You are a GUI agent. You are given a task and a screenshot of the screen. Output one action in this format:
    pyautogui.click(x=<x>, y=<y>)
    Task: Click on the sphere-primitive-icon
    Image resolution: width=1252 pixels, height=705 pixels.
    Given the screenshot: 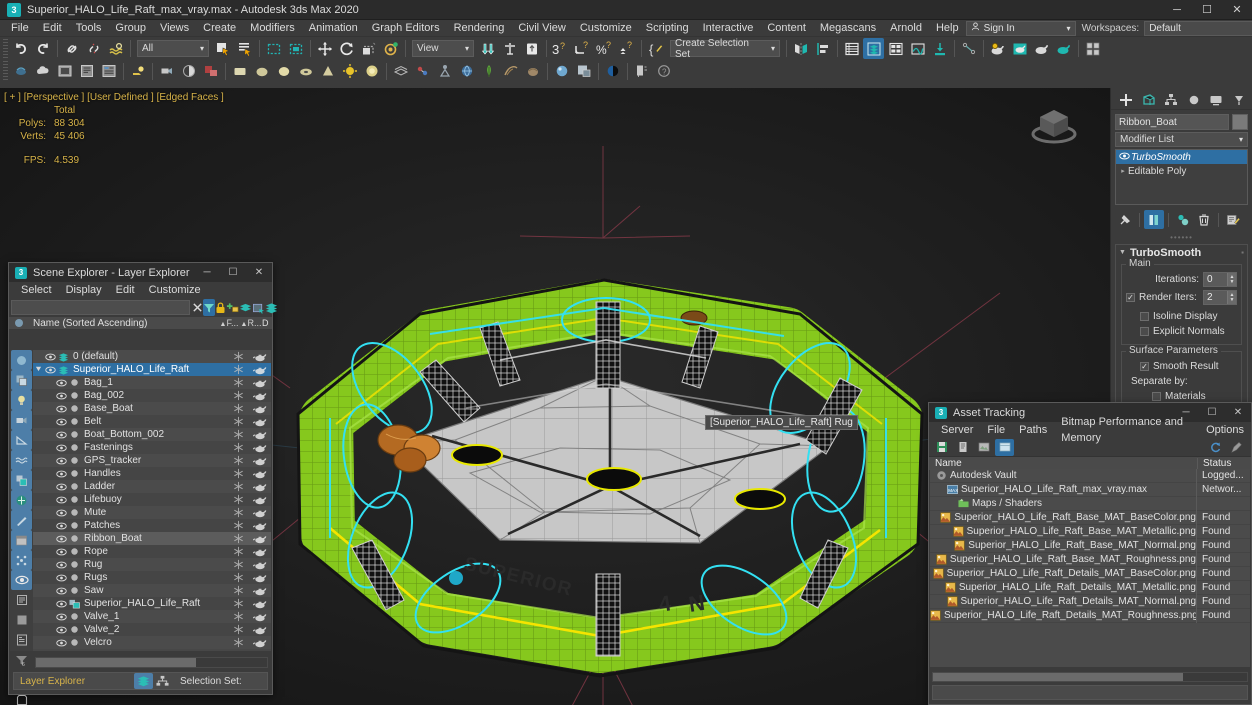 What is the action you would take?
    pyautogui.click(x=261, y=71)
    